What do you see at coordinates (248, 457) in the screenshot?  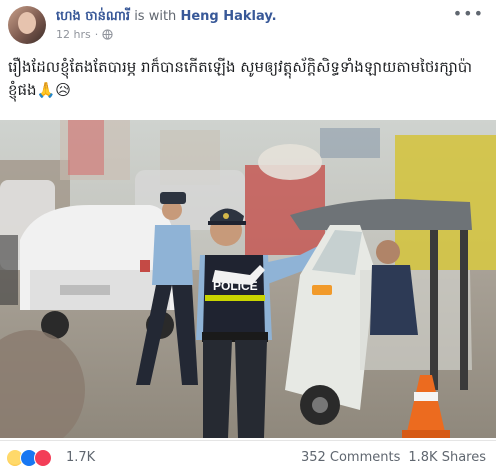 I see `post-footer: 1.7K 352 Comments 1.8K Shares` at bounding box center [248, 457].